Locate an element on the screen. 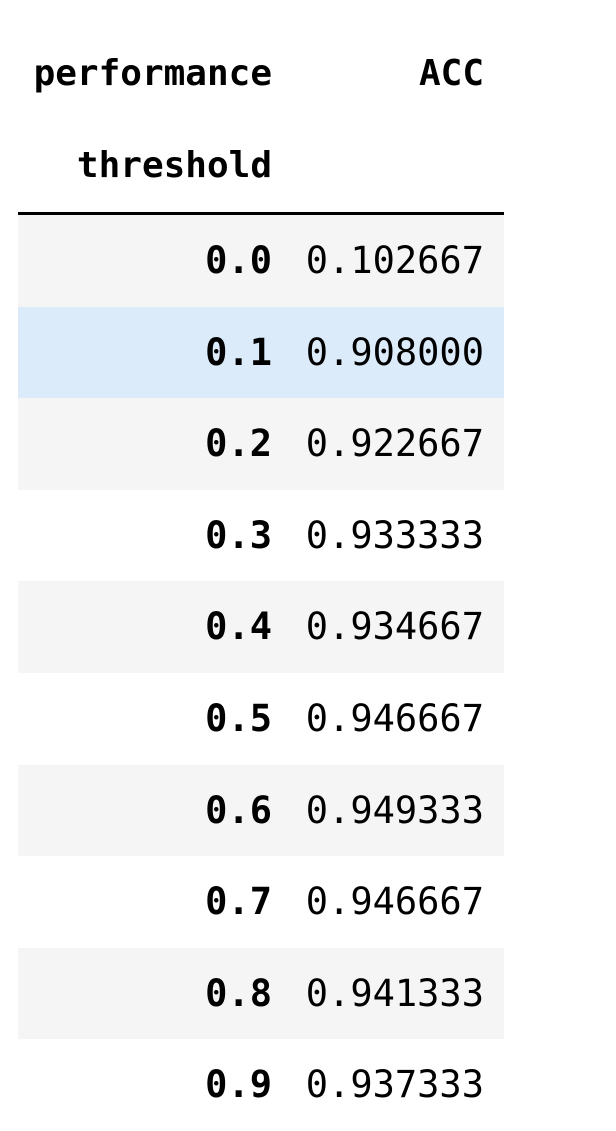 This screenshot has height=1131, width=616. row-index-cell: 0.5 is located at coordinates (238, 718).